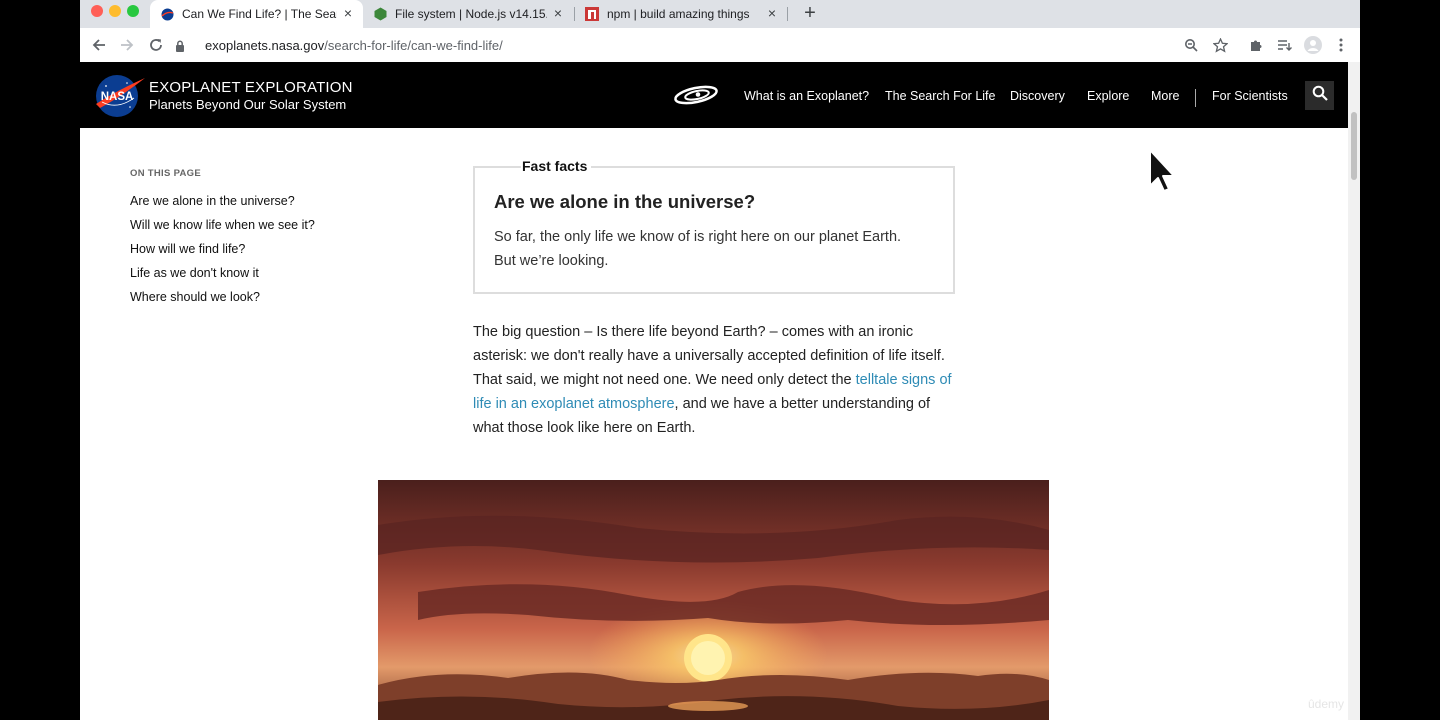  What do you see at coordinates (1354, 391) in the screenshot?
I see `page-scrollbar` at bounding box center [1354, 391].